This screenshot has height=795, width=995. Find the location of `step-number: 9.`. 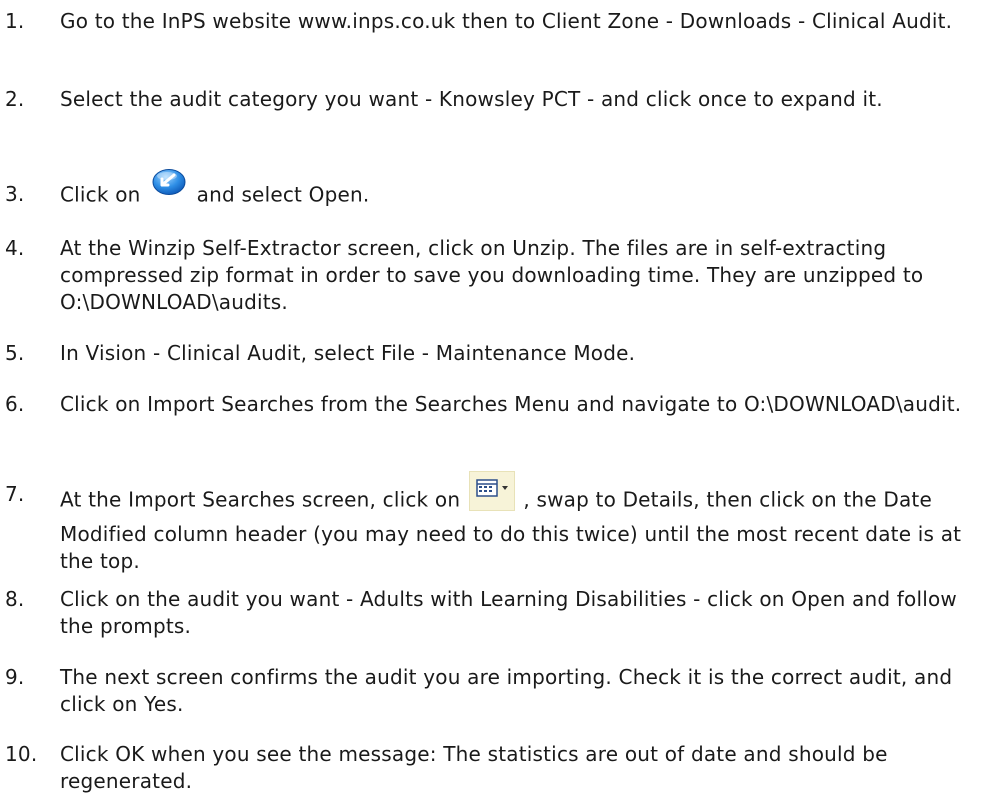

step-number: 9. is located at coordinates (15, 677).